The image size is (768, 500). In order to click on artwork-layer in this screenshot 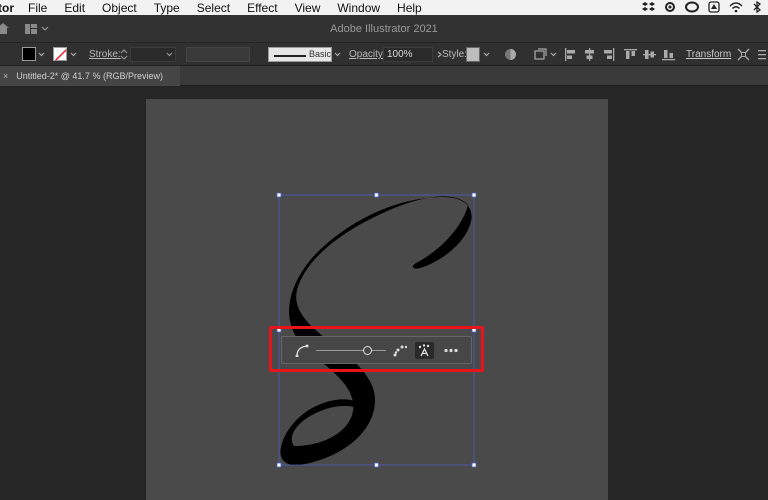, I will do `click(376, 330)`.